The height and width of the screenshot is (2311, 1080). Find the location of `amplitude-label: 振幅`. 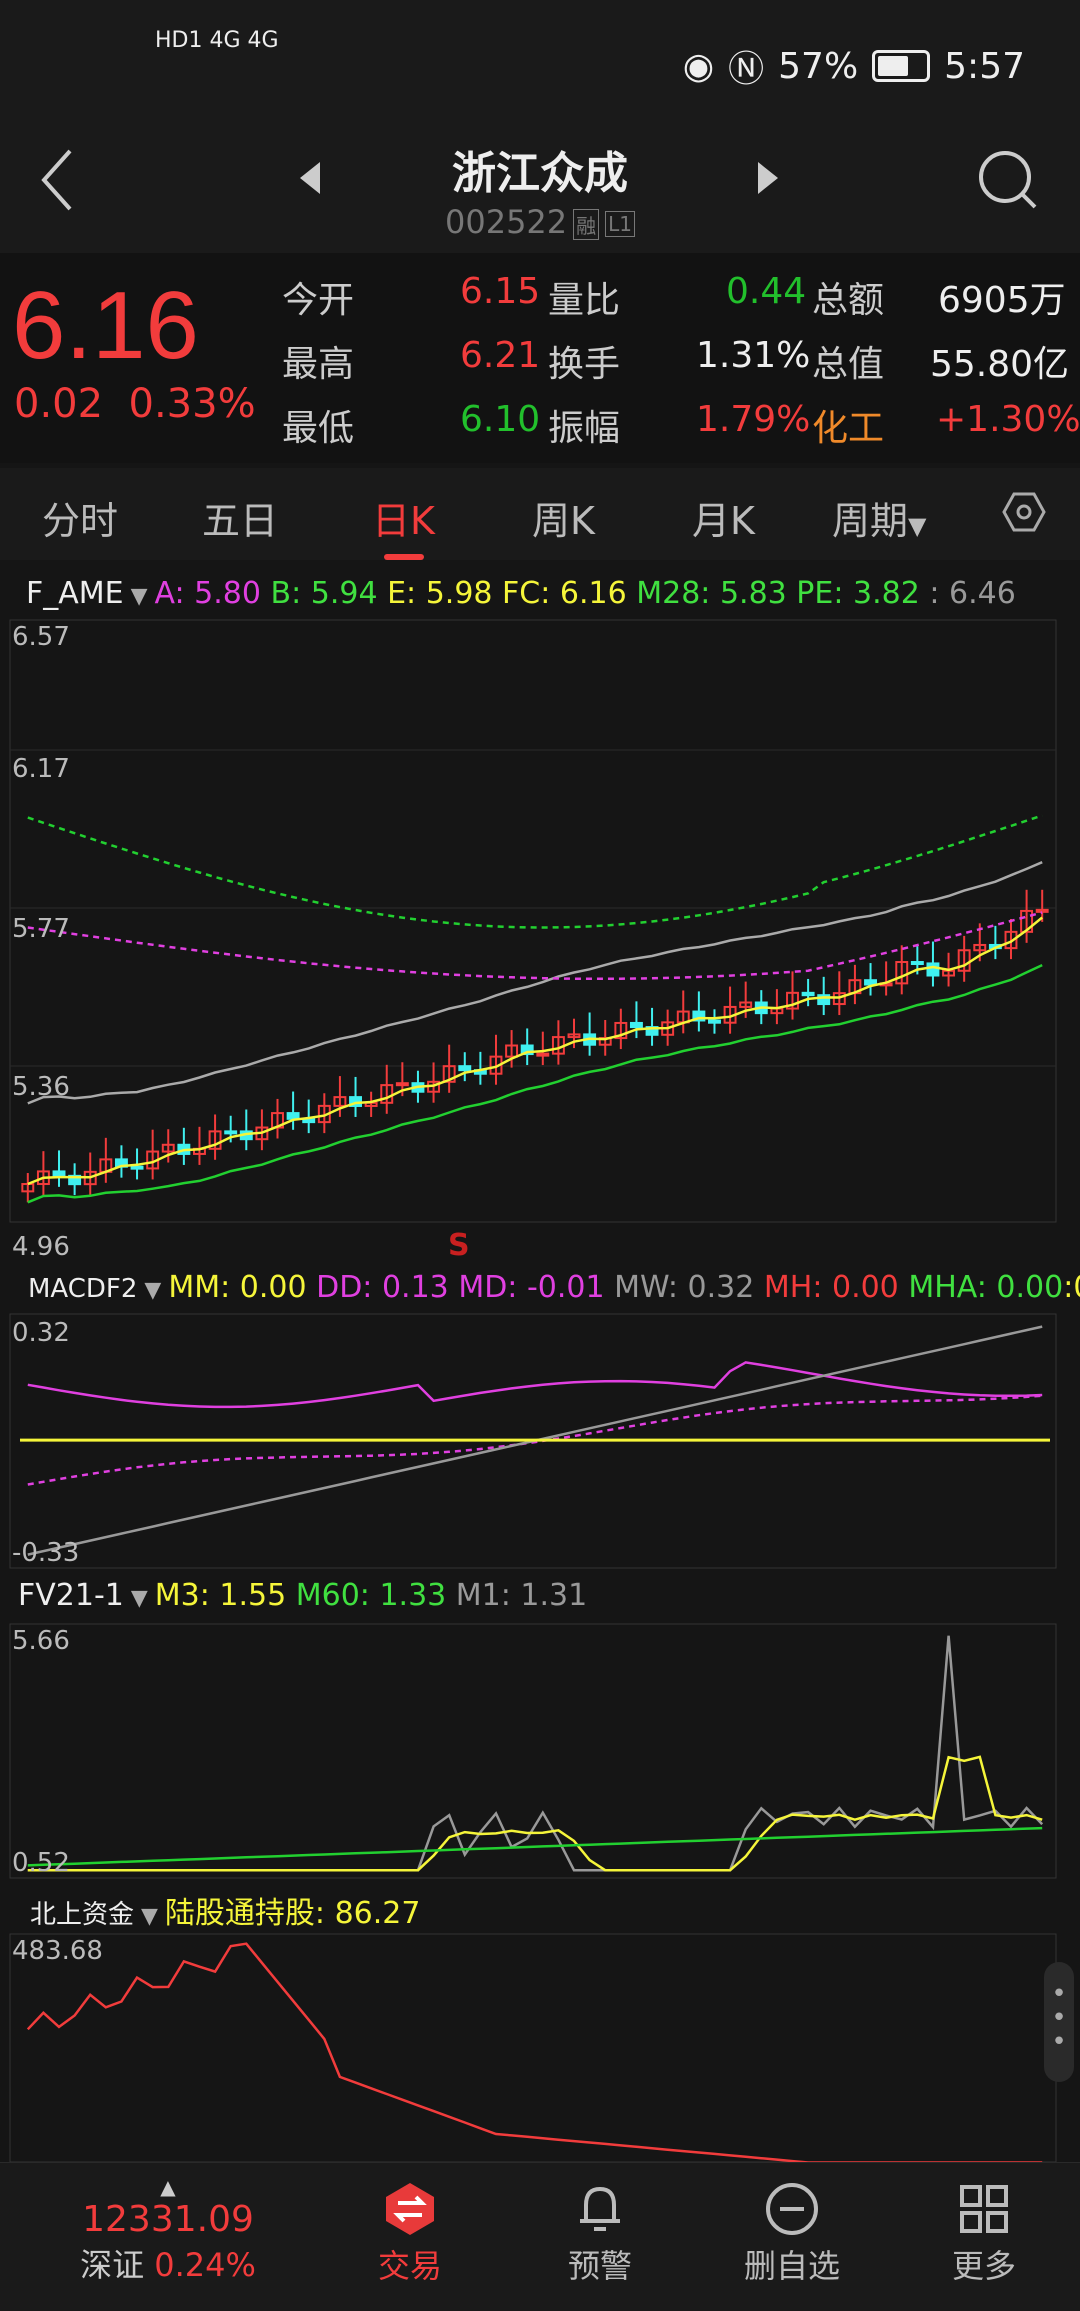

amplitude-label: 振幅 is located at coordinates (584, 428).